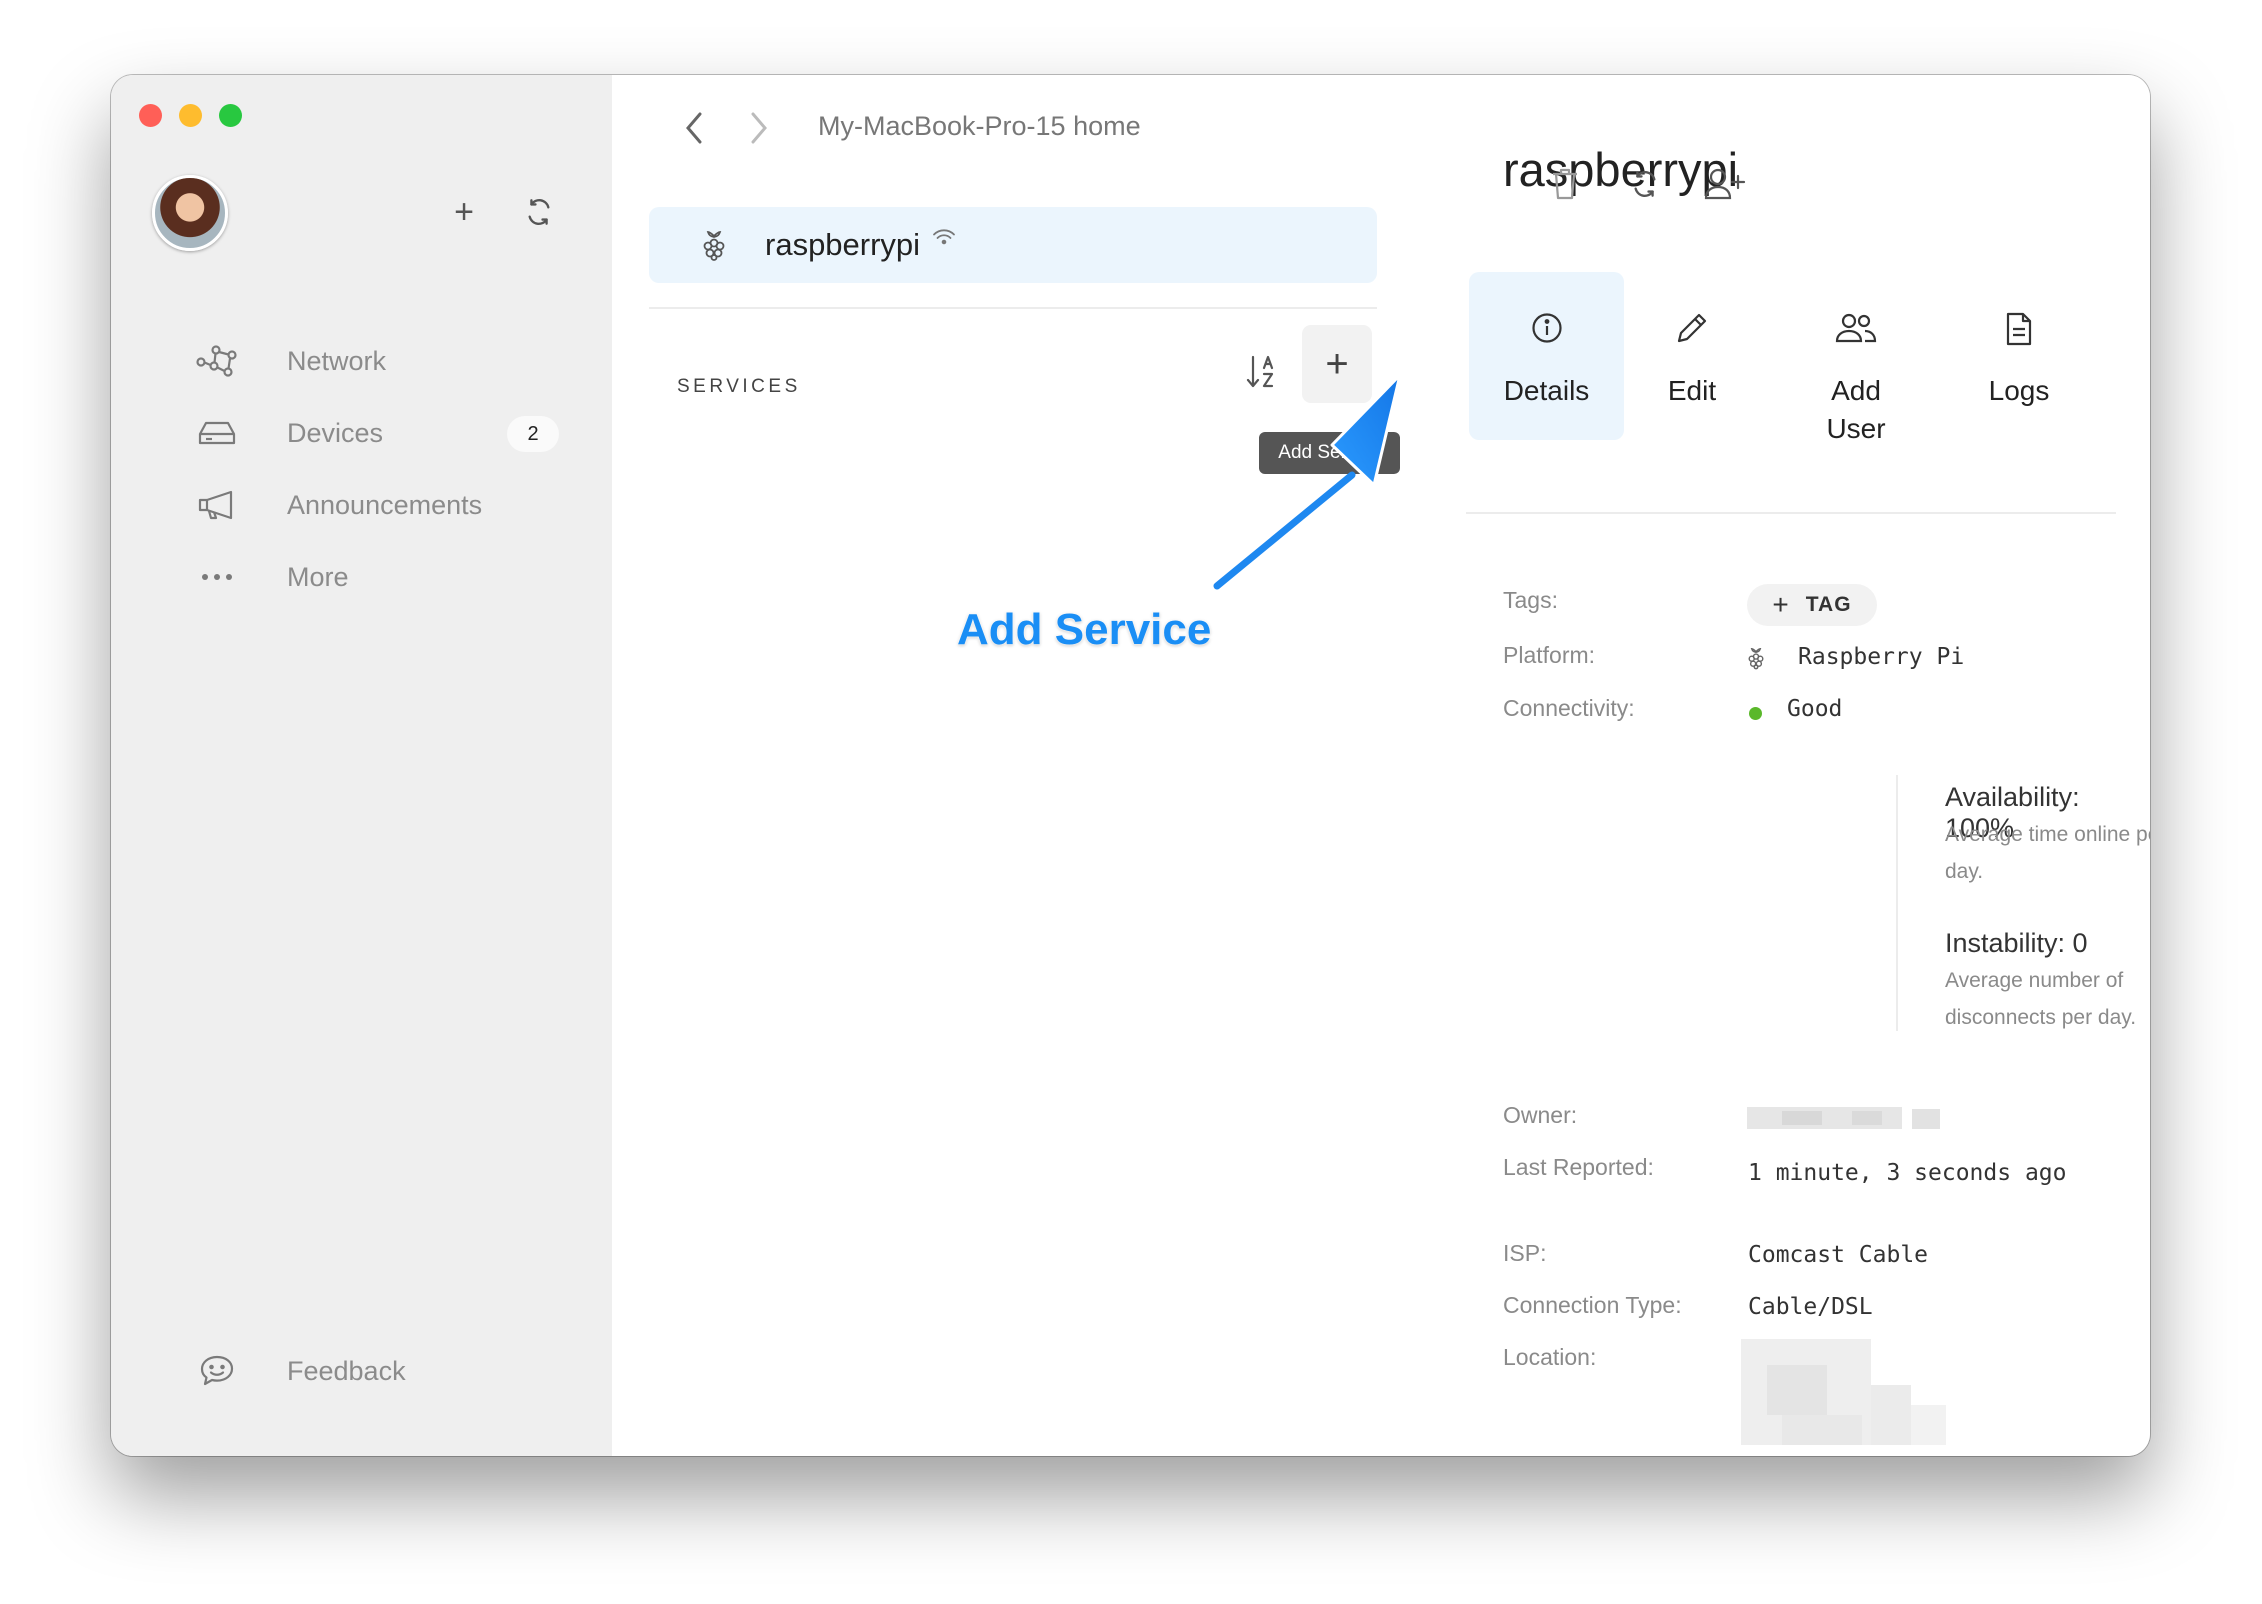 Image resolution: width=2262 pixels, height=1604 pixels. I want to click on sidebar-item-label: More, so click(318, 576).